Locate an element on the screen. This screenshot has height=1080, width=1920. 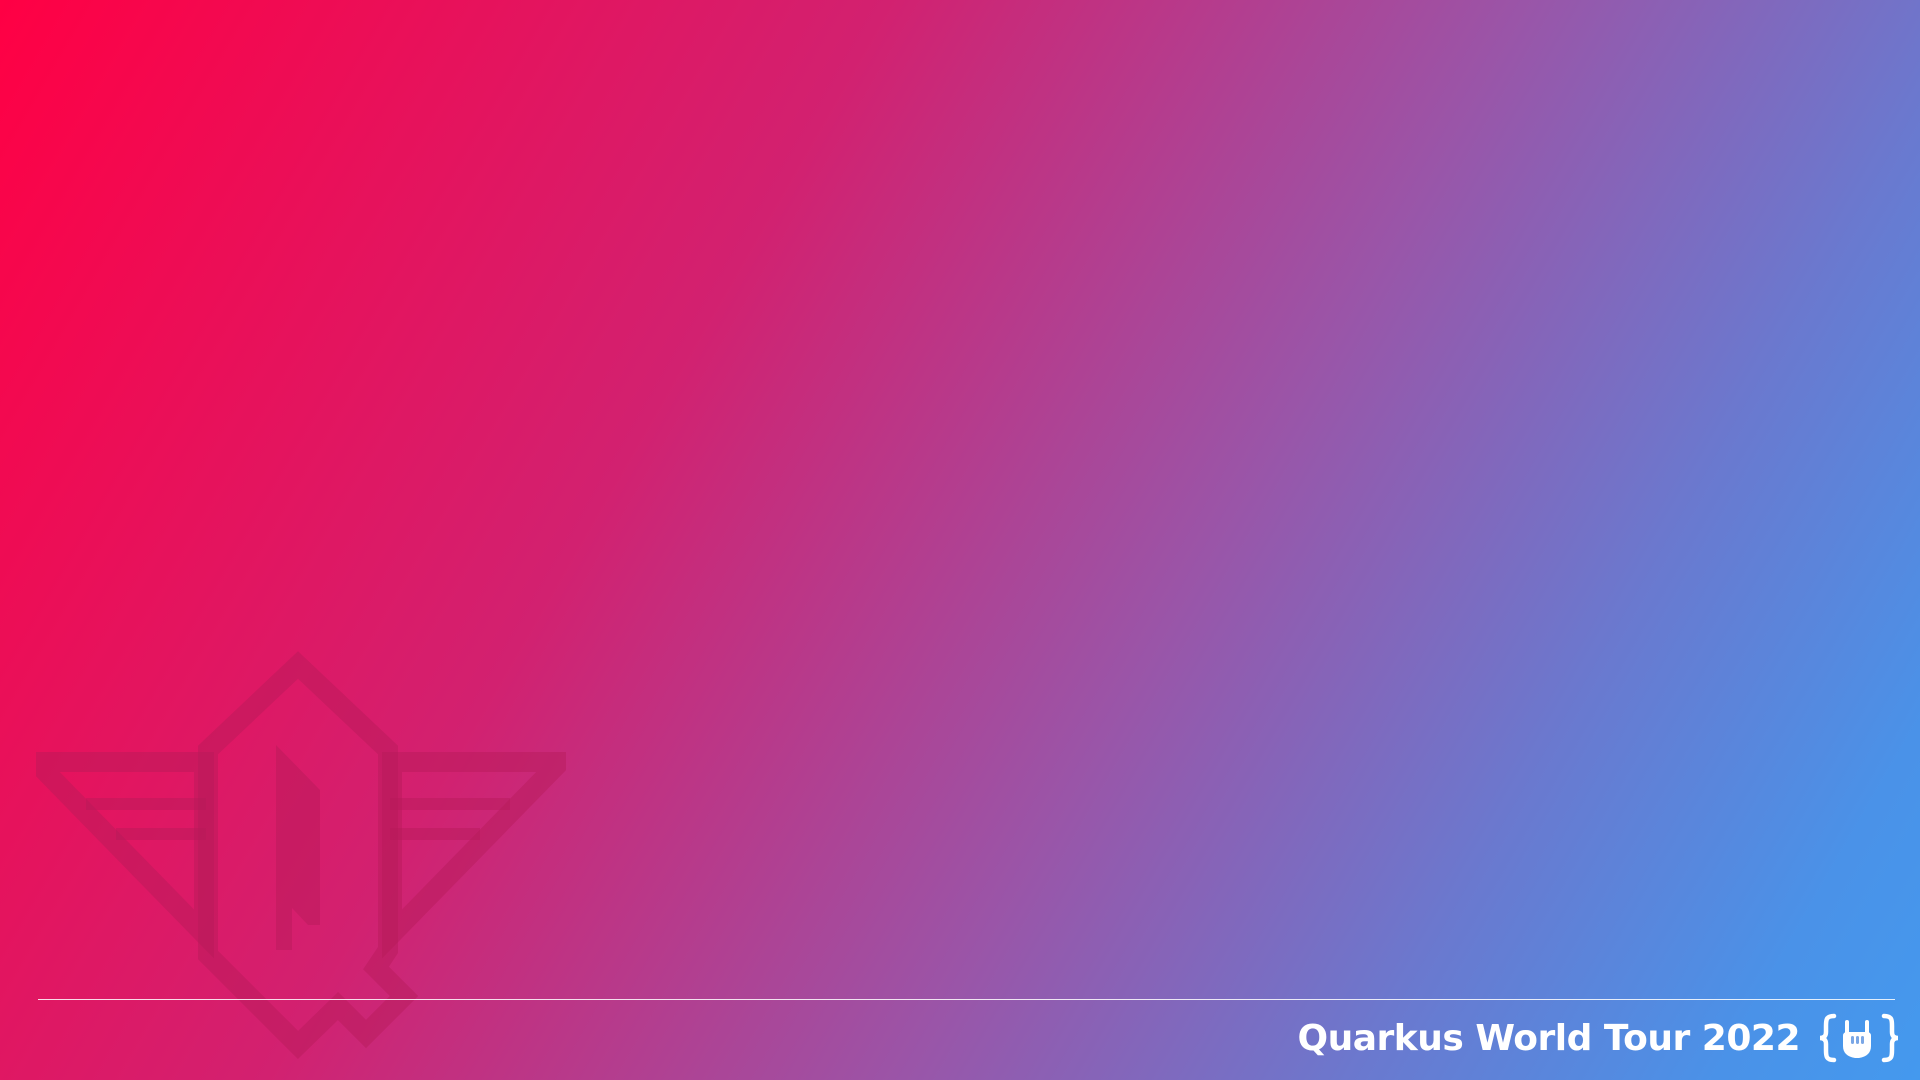
footer: Quarkus World Tour 2022 is located at coordinates (1599, 1038).